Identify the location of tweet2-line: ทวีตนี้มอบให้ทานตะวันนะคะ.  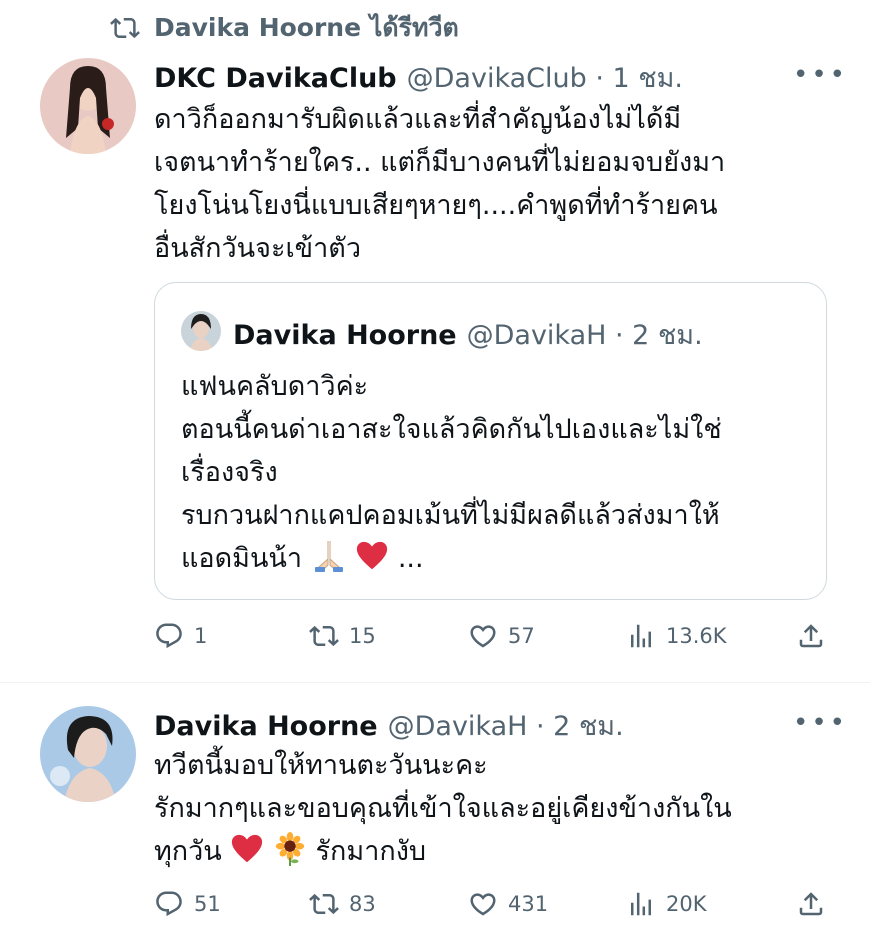
(321, 765).